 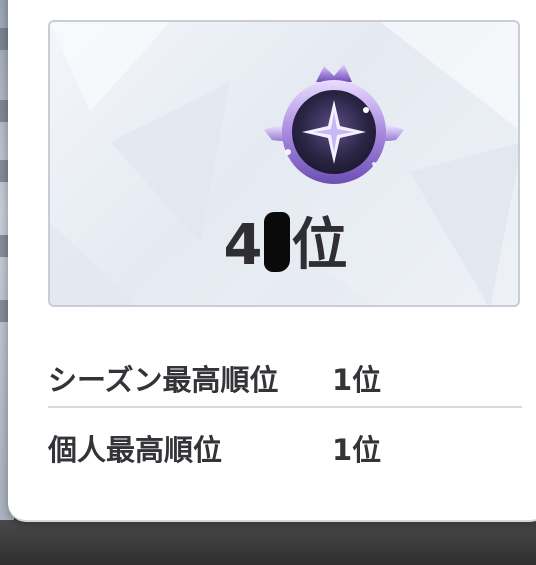 I want to click on row-divider, so click(x=285, y=407).